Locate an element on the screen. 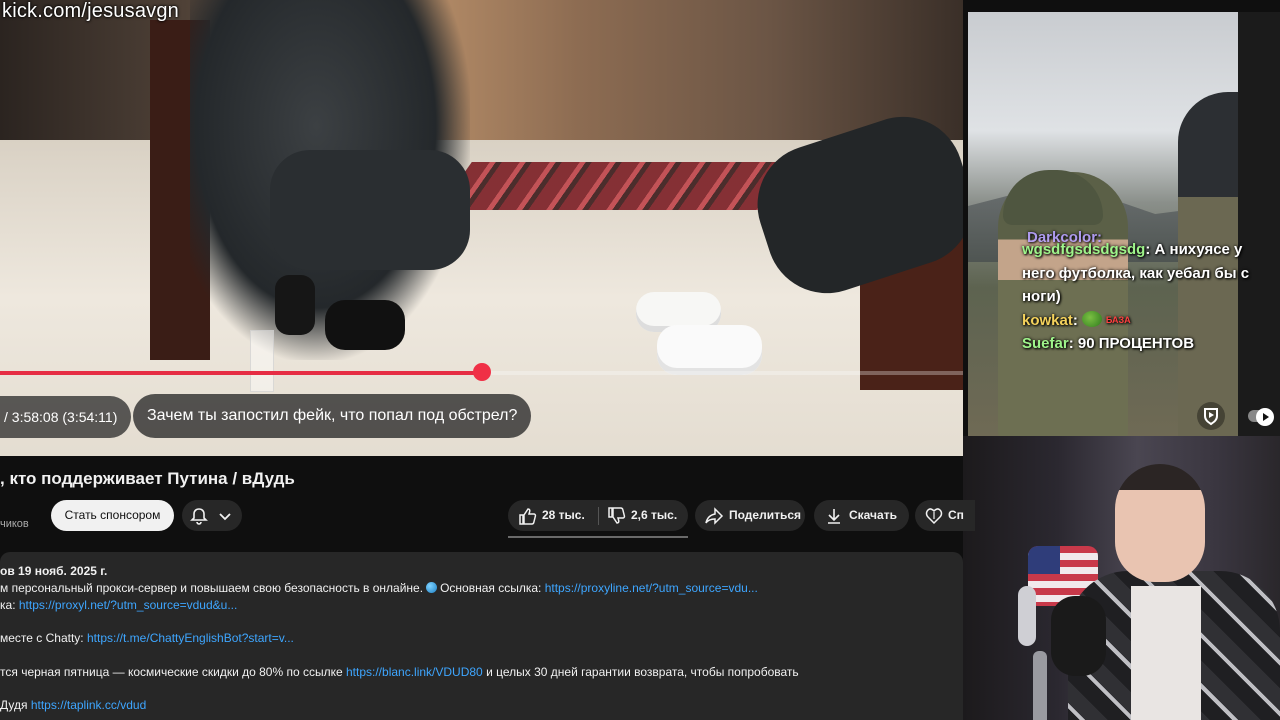  scrubber-handle is located at coordinates (482, 372).